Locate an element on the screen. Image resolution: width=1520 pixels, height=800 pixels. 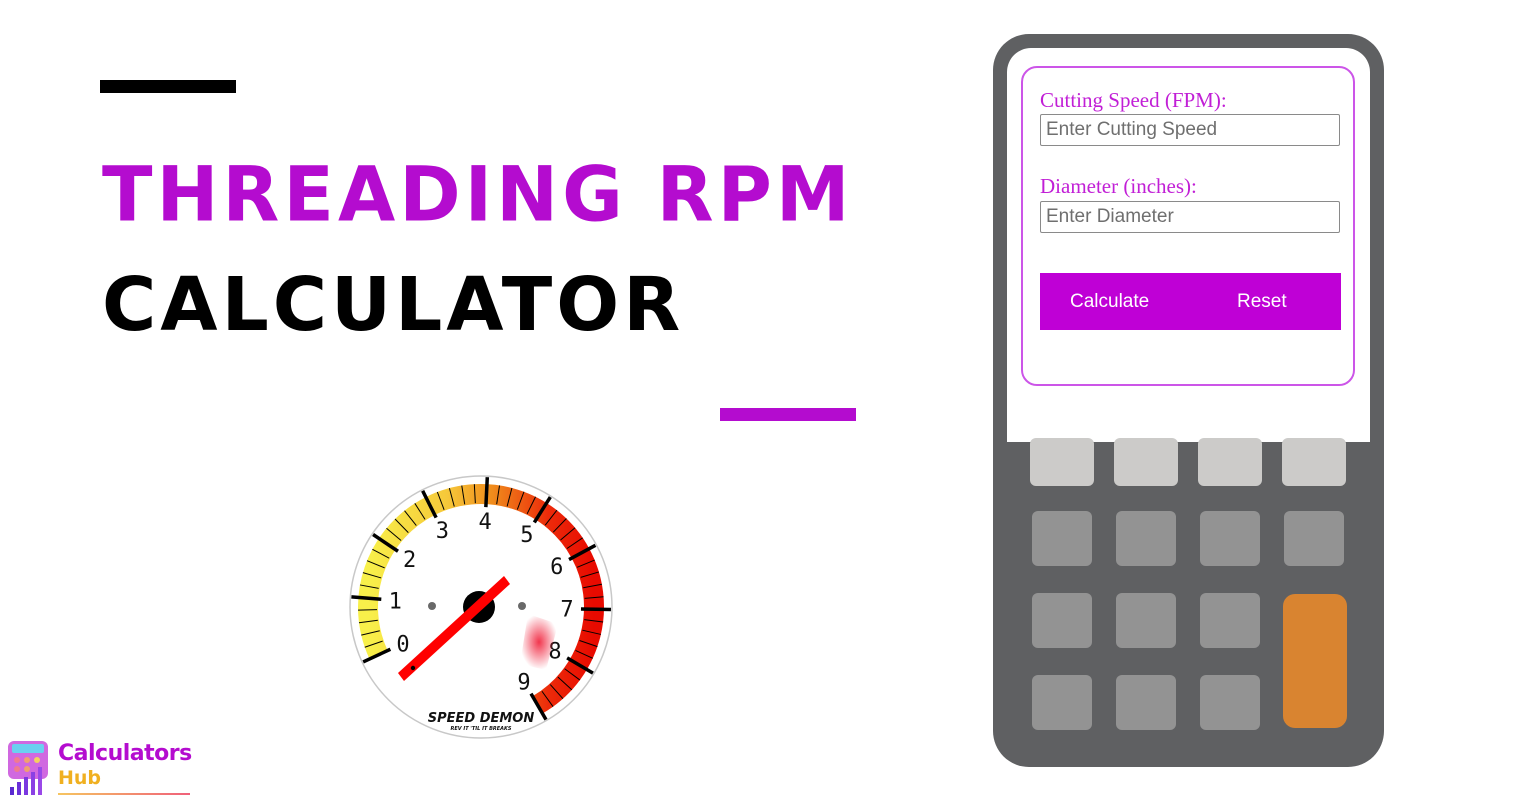
decorative-bar-bottom is located at coordinates (788, 414).